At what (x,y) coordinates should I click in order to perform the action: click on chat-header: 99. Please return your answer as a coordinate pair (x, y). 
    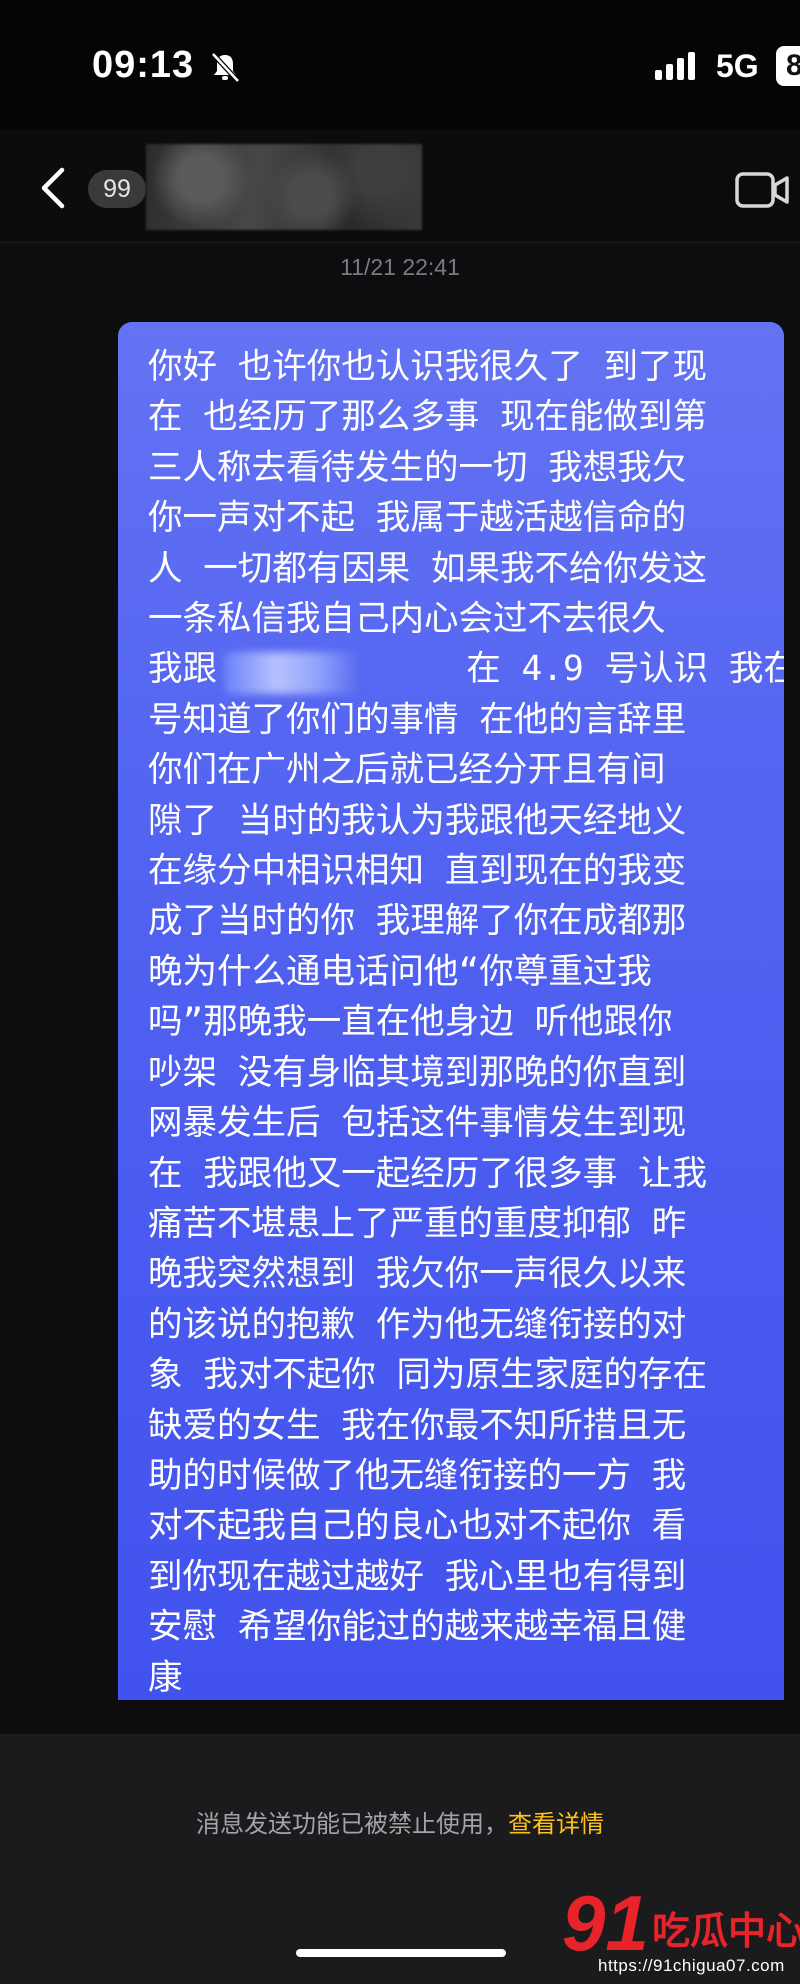
    Looking at the image, I should click on (400, 186).